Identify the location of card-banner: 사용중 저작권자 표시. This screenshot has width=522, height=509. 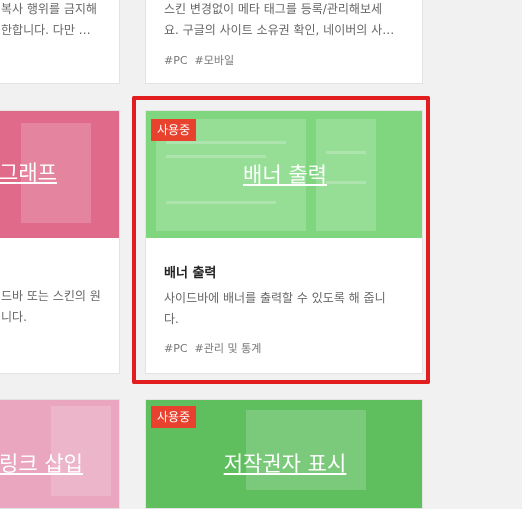
(284, 454).